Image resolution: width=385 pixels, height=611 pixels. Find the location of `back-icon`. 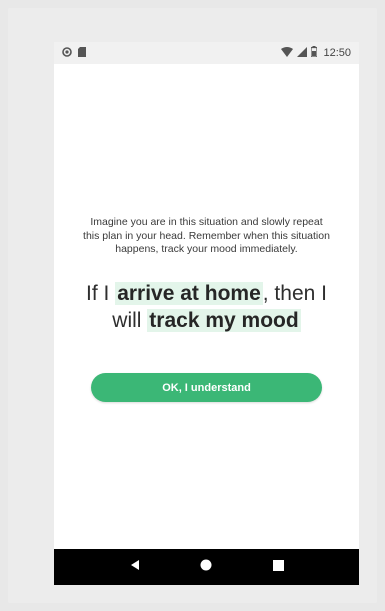

back-icon is located at coordinates (135, 567).